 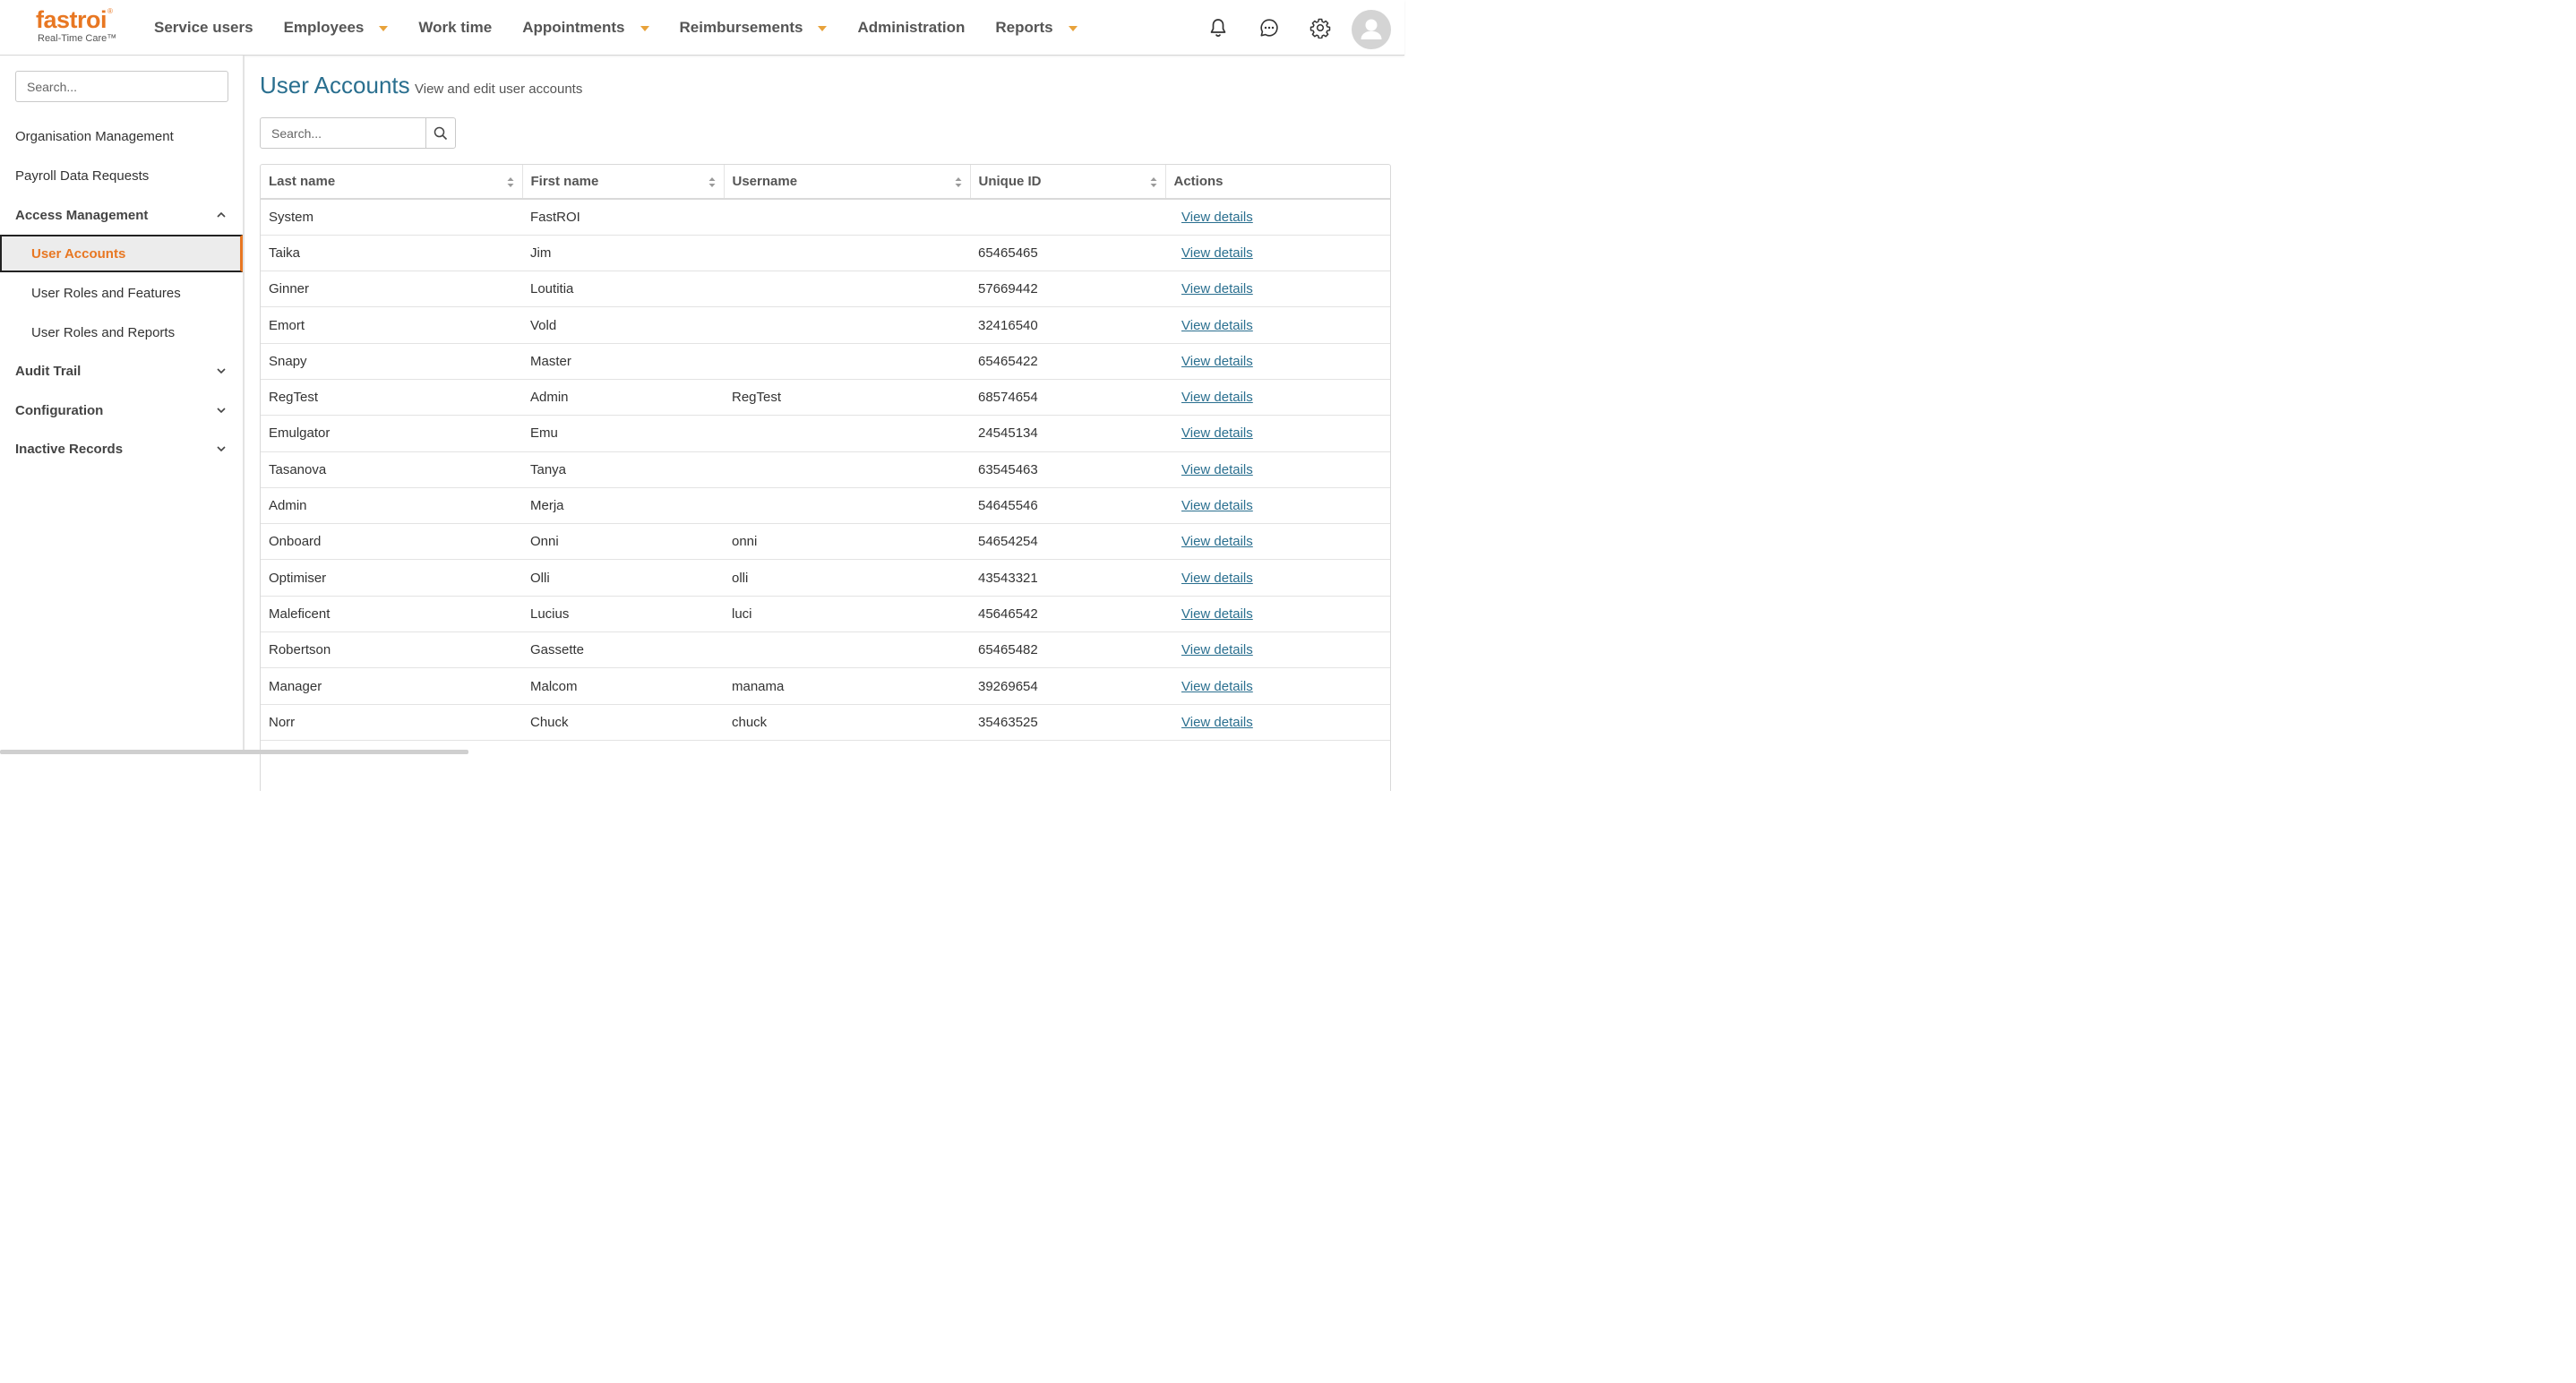 What do you see at coordinates (392, 182) in the screenshot?
I see `column-header-last-name: Last name` at bounding box center [392, 182].